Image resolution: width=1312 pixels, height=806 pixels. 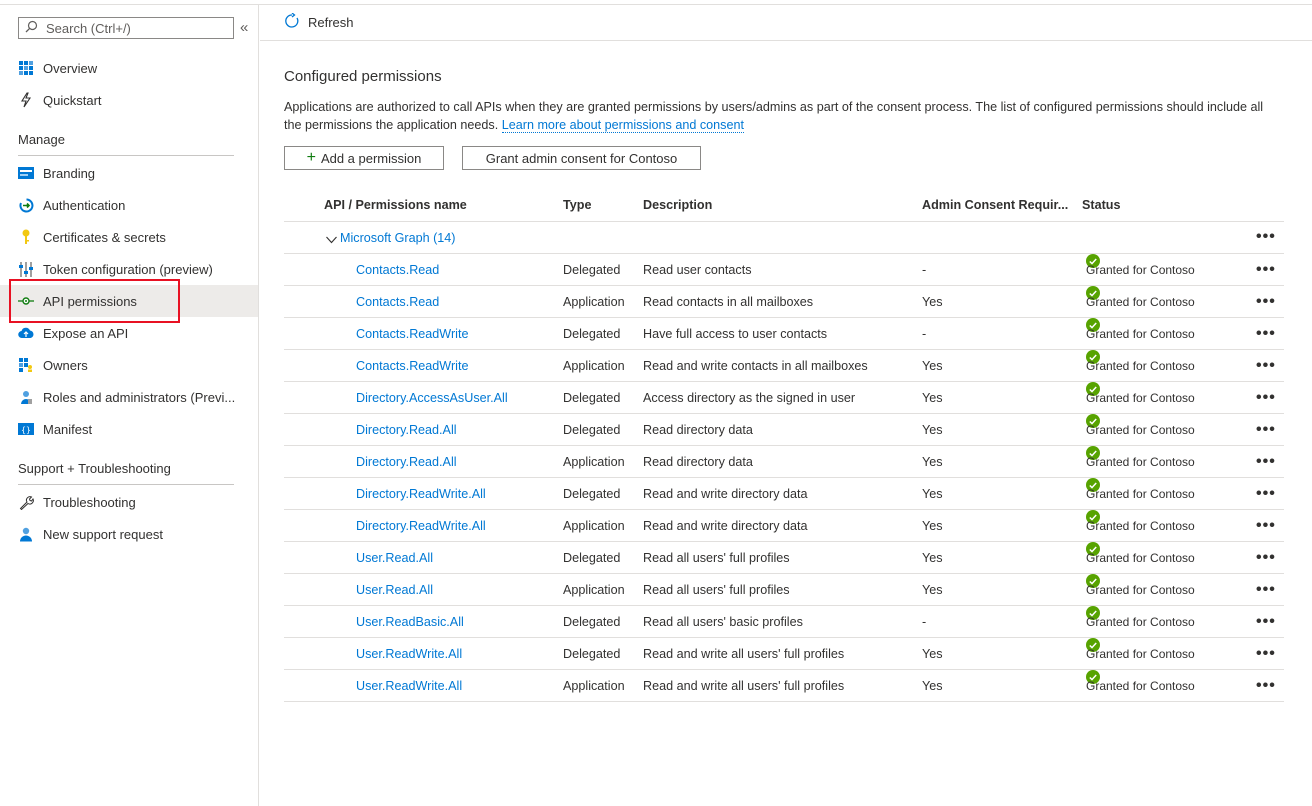 I want to click on lightning-icon, so click(x=26, y=100).